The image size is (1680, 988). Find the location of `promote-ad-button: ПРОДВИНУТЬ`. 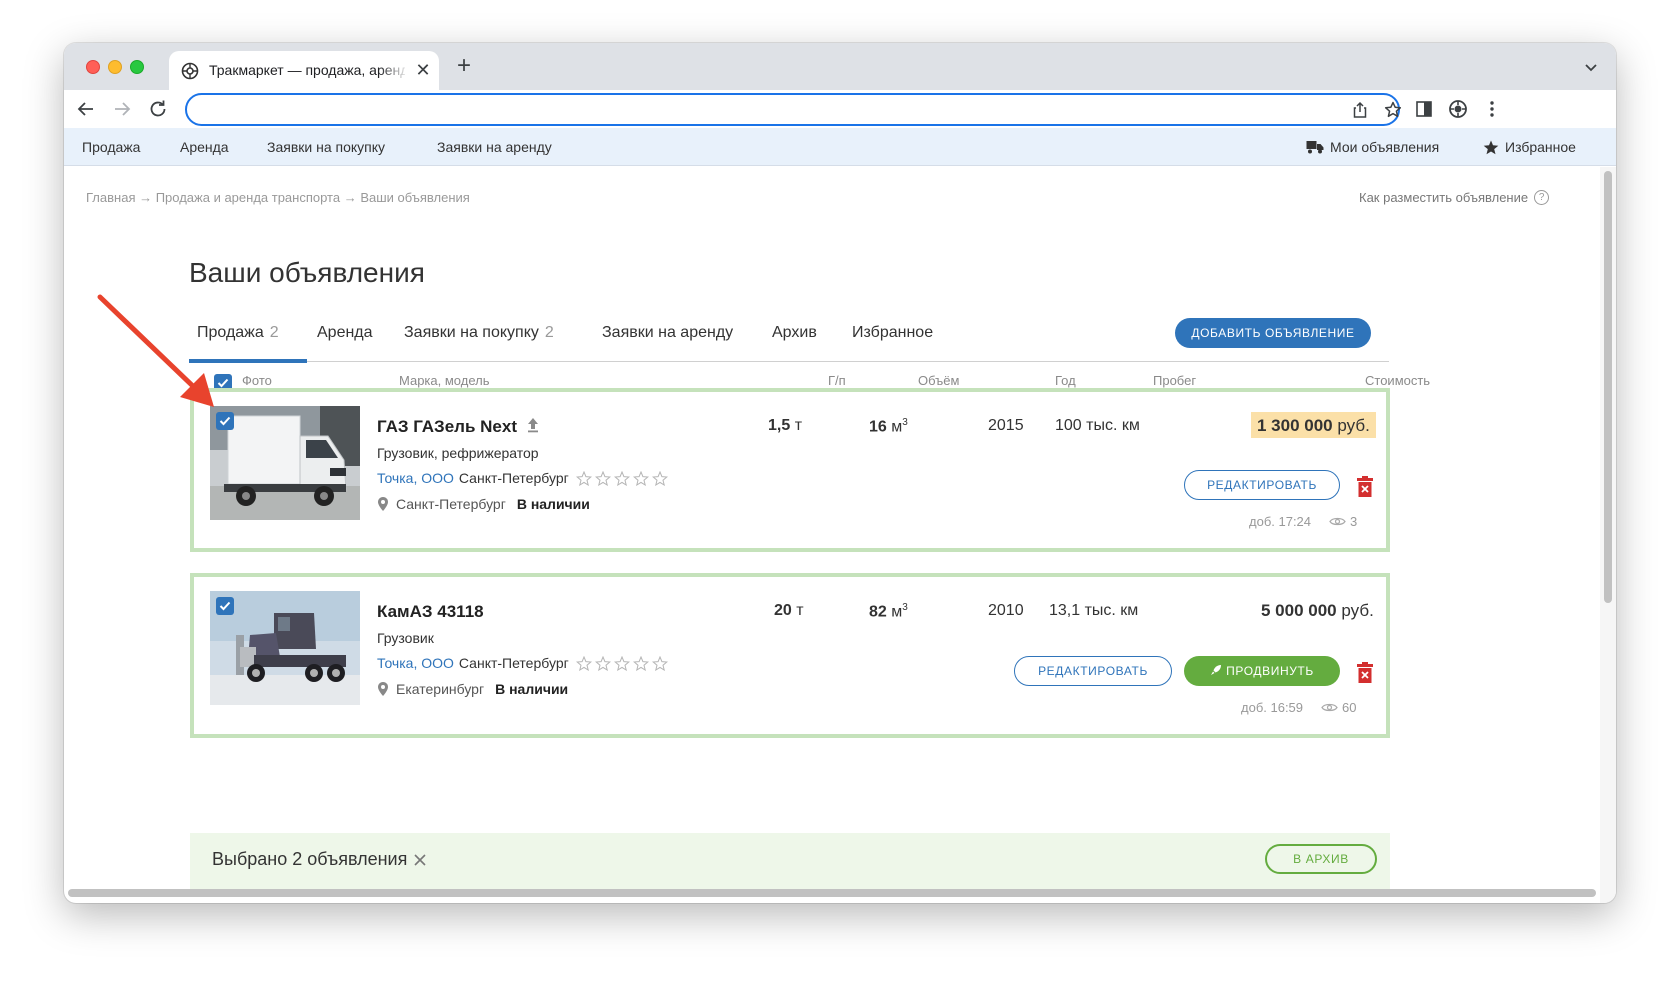

promote-ad-button: ПРОДВИНУТЬ is located at coordinates (1262, 671).